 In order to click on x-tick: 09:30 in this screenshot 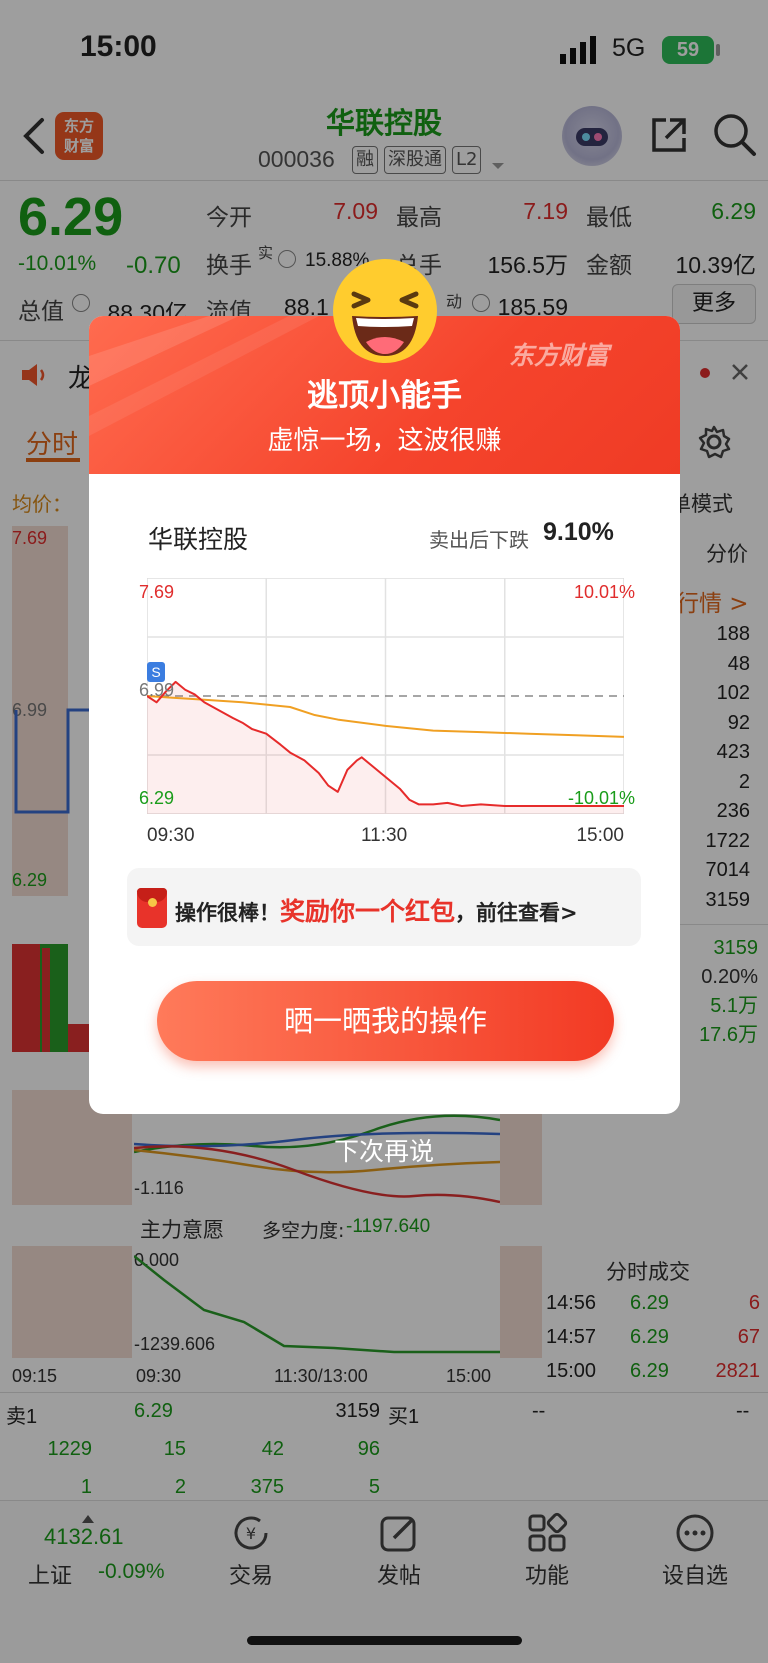, I will do `click(171, 835)`.